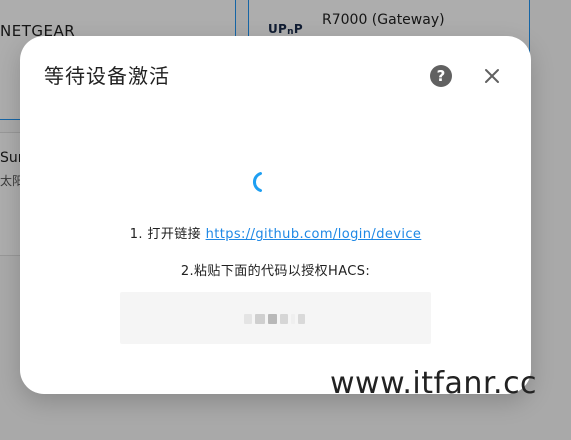 The height and width of the screenshot is (440, 571). I want to click on step-1-prefix: 1. 打开链接, so click(165, 234).